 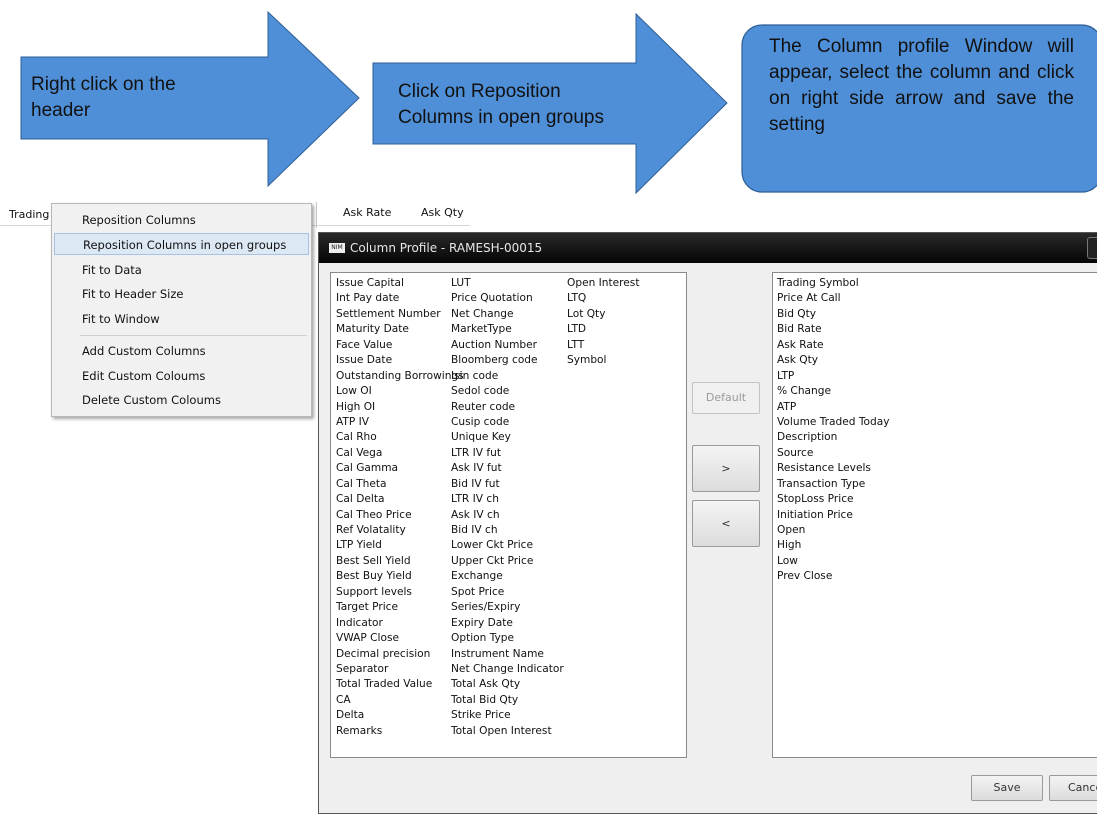 I want to click on menu-item-reposition-columns: Reposition Columns, so click(x=181, y=220).